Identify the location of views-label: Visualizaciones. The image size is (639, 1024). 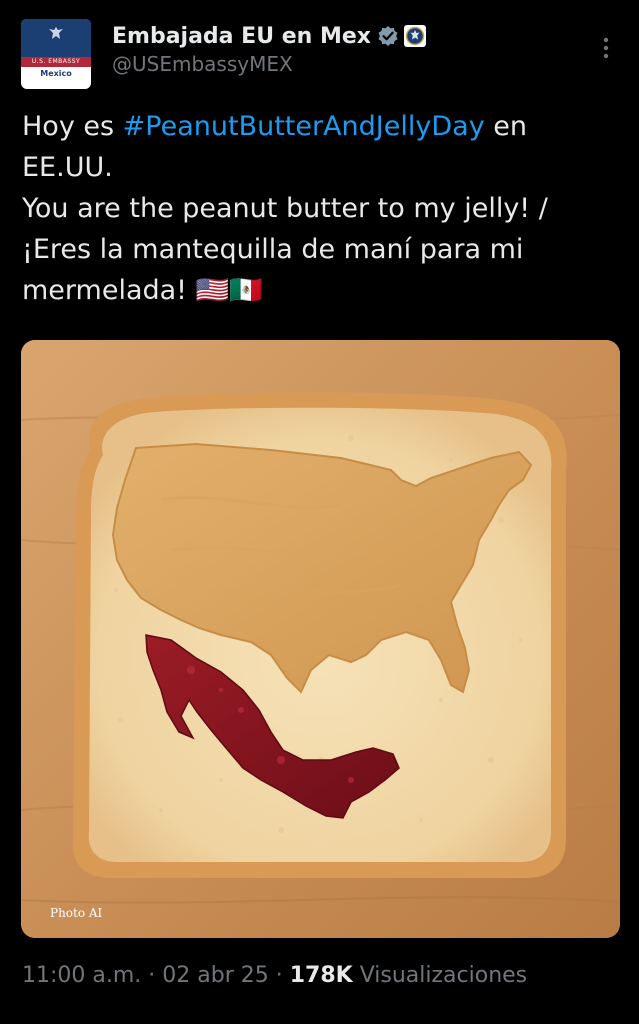
(440, 975).